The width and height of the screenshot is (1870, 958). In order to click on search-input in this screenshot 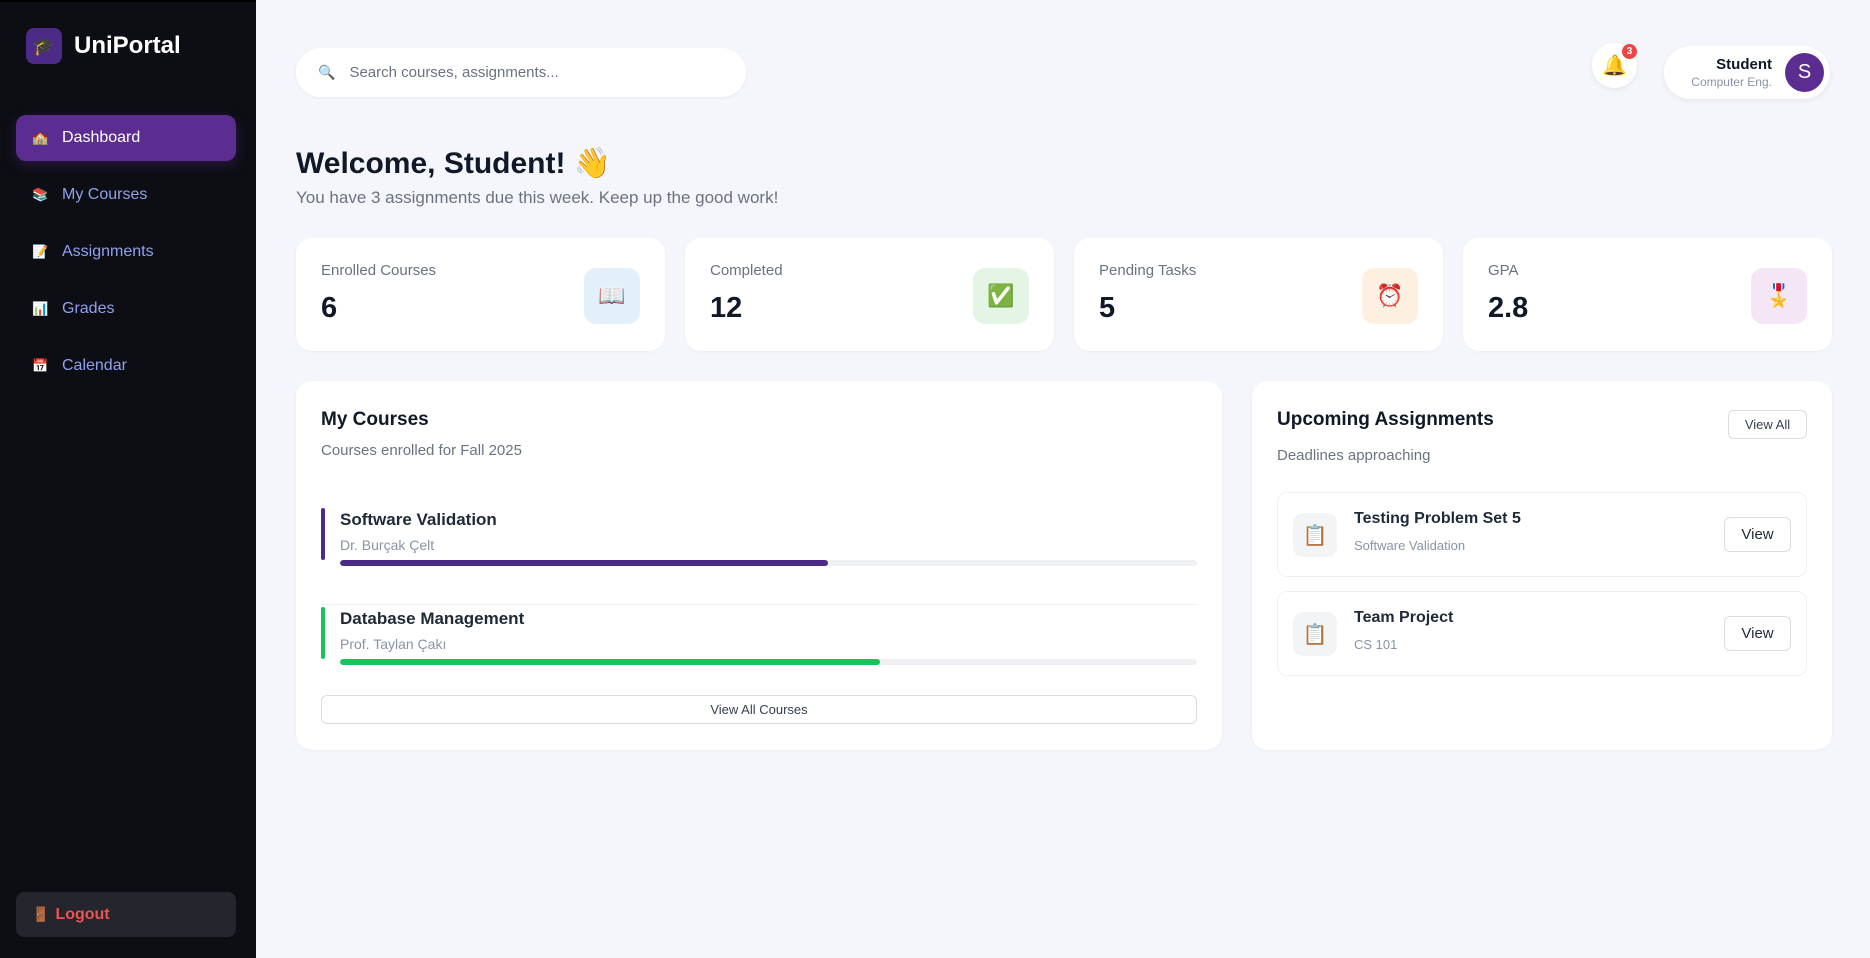, I will do `click(534, 72)`.